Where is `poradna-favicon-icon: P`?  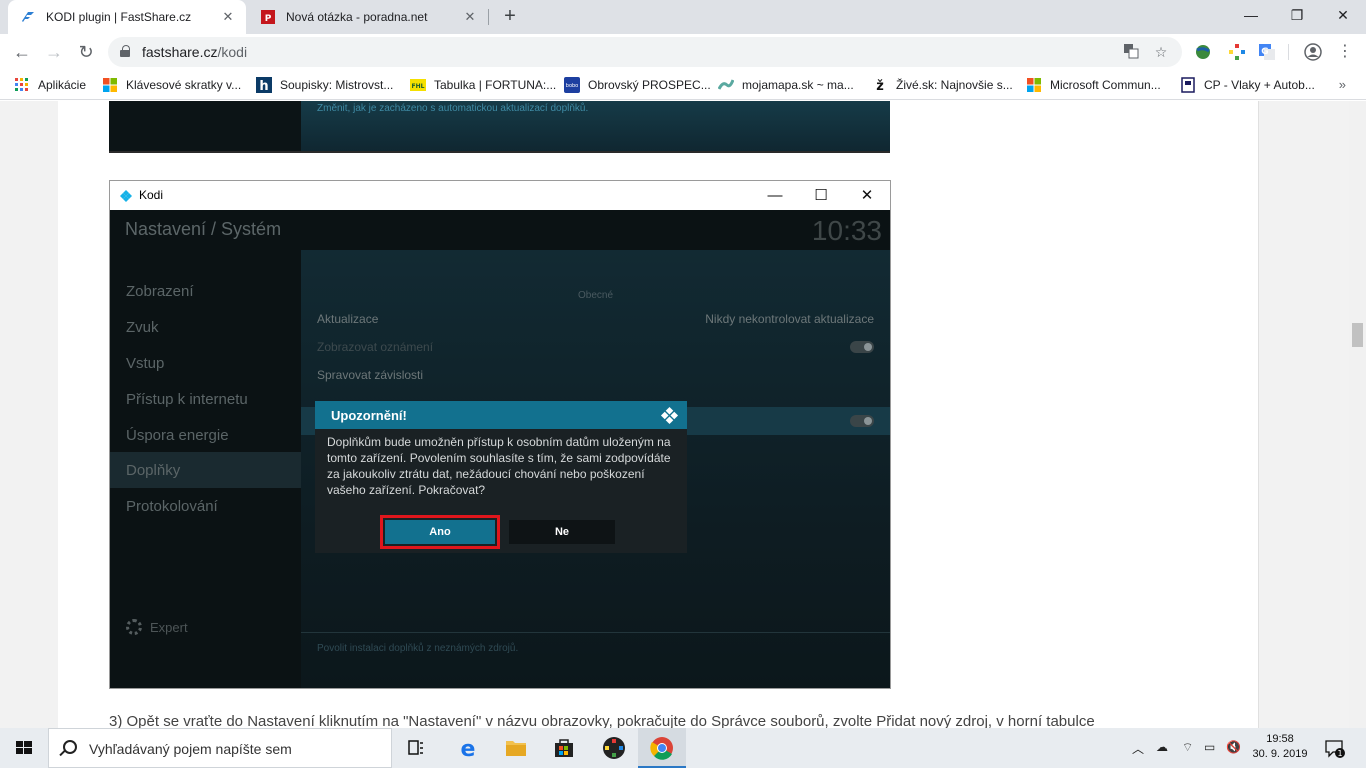 poradna-favicon-icon: P is located at coordinates (268, 17).